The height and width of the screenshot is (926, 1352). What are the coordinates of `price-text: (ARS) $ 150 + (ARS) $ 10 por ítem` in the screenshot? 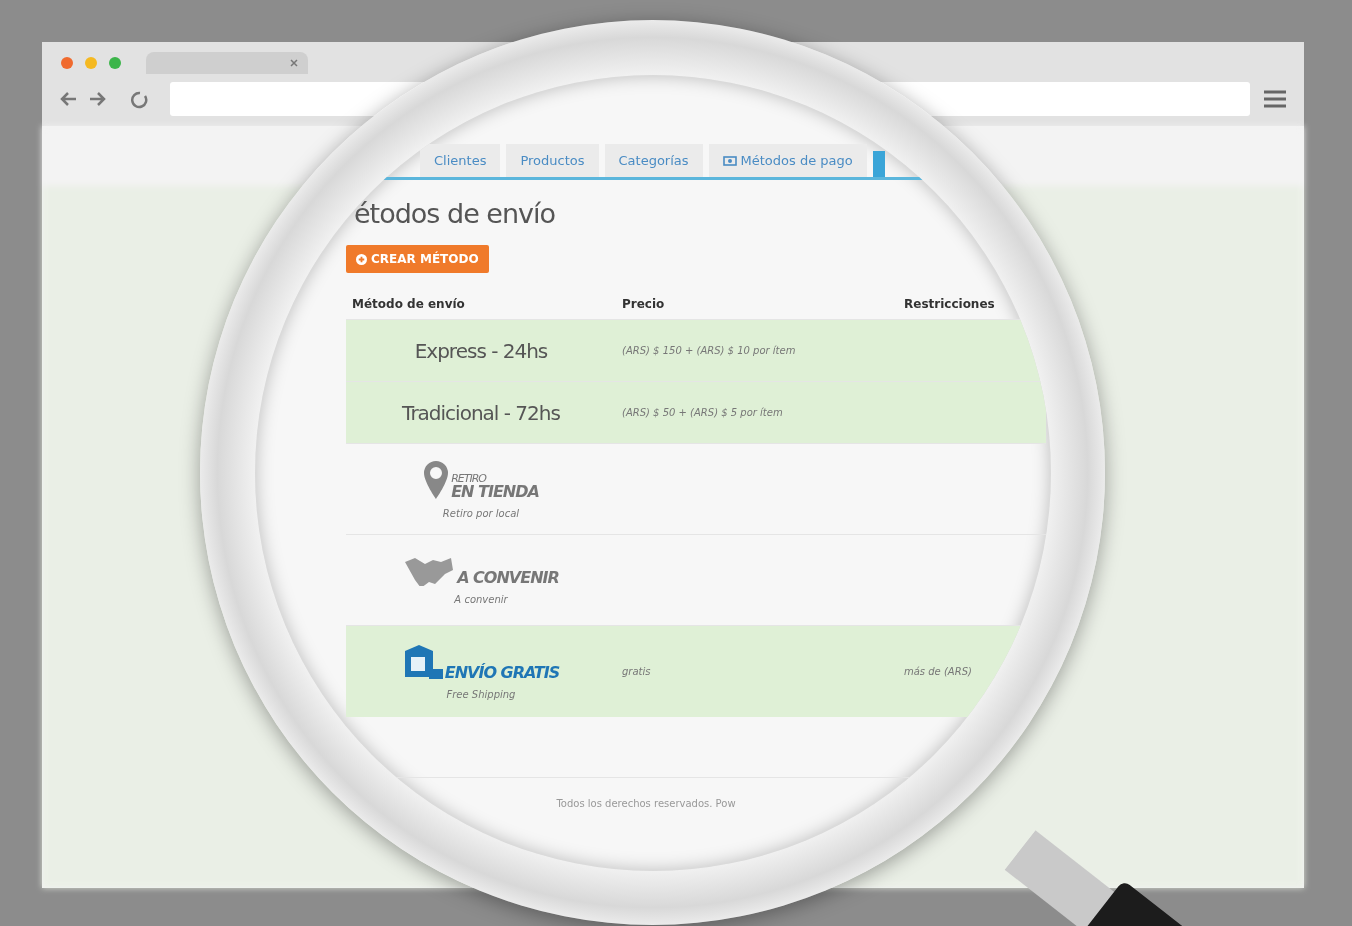 It's located at (709, 350).